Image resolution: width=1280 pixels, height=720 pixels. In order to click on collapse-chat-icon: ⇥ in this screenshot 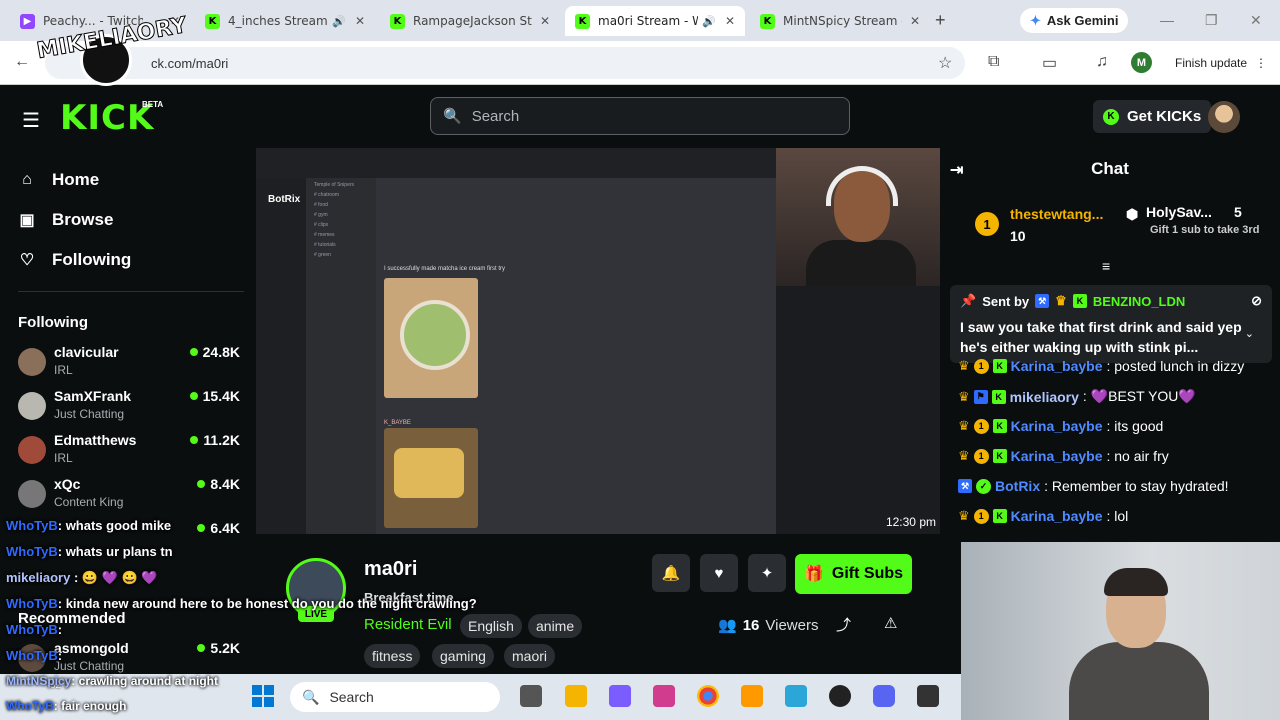, I will do `click(956, 170)`.